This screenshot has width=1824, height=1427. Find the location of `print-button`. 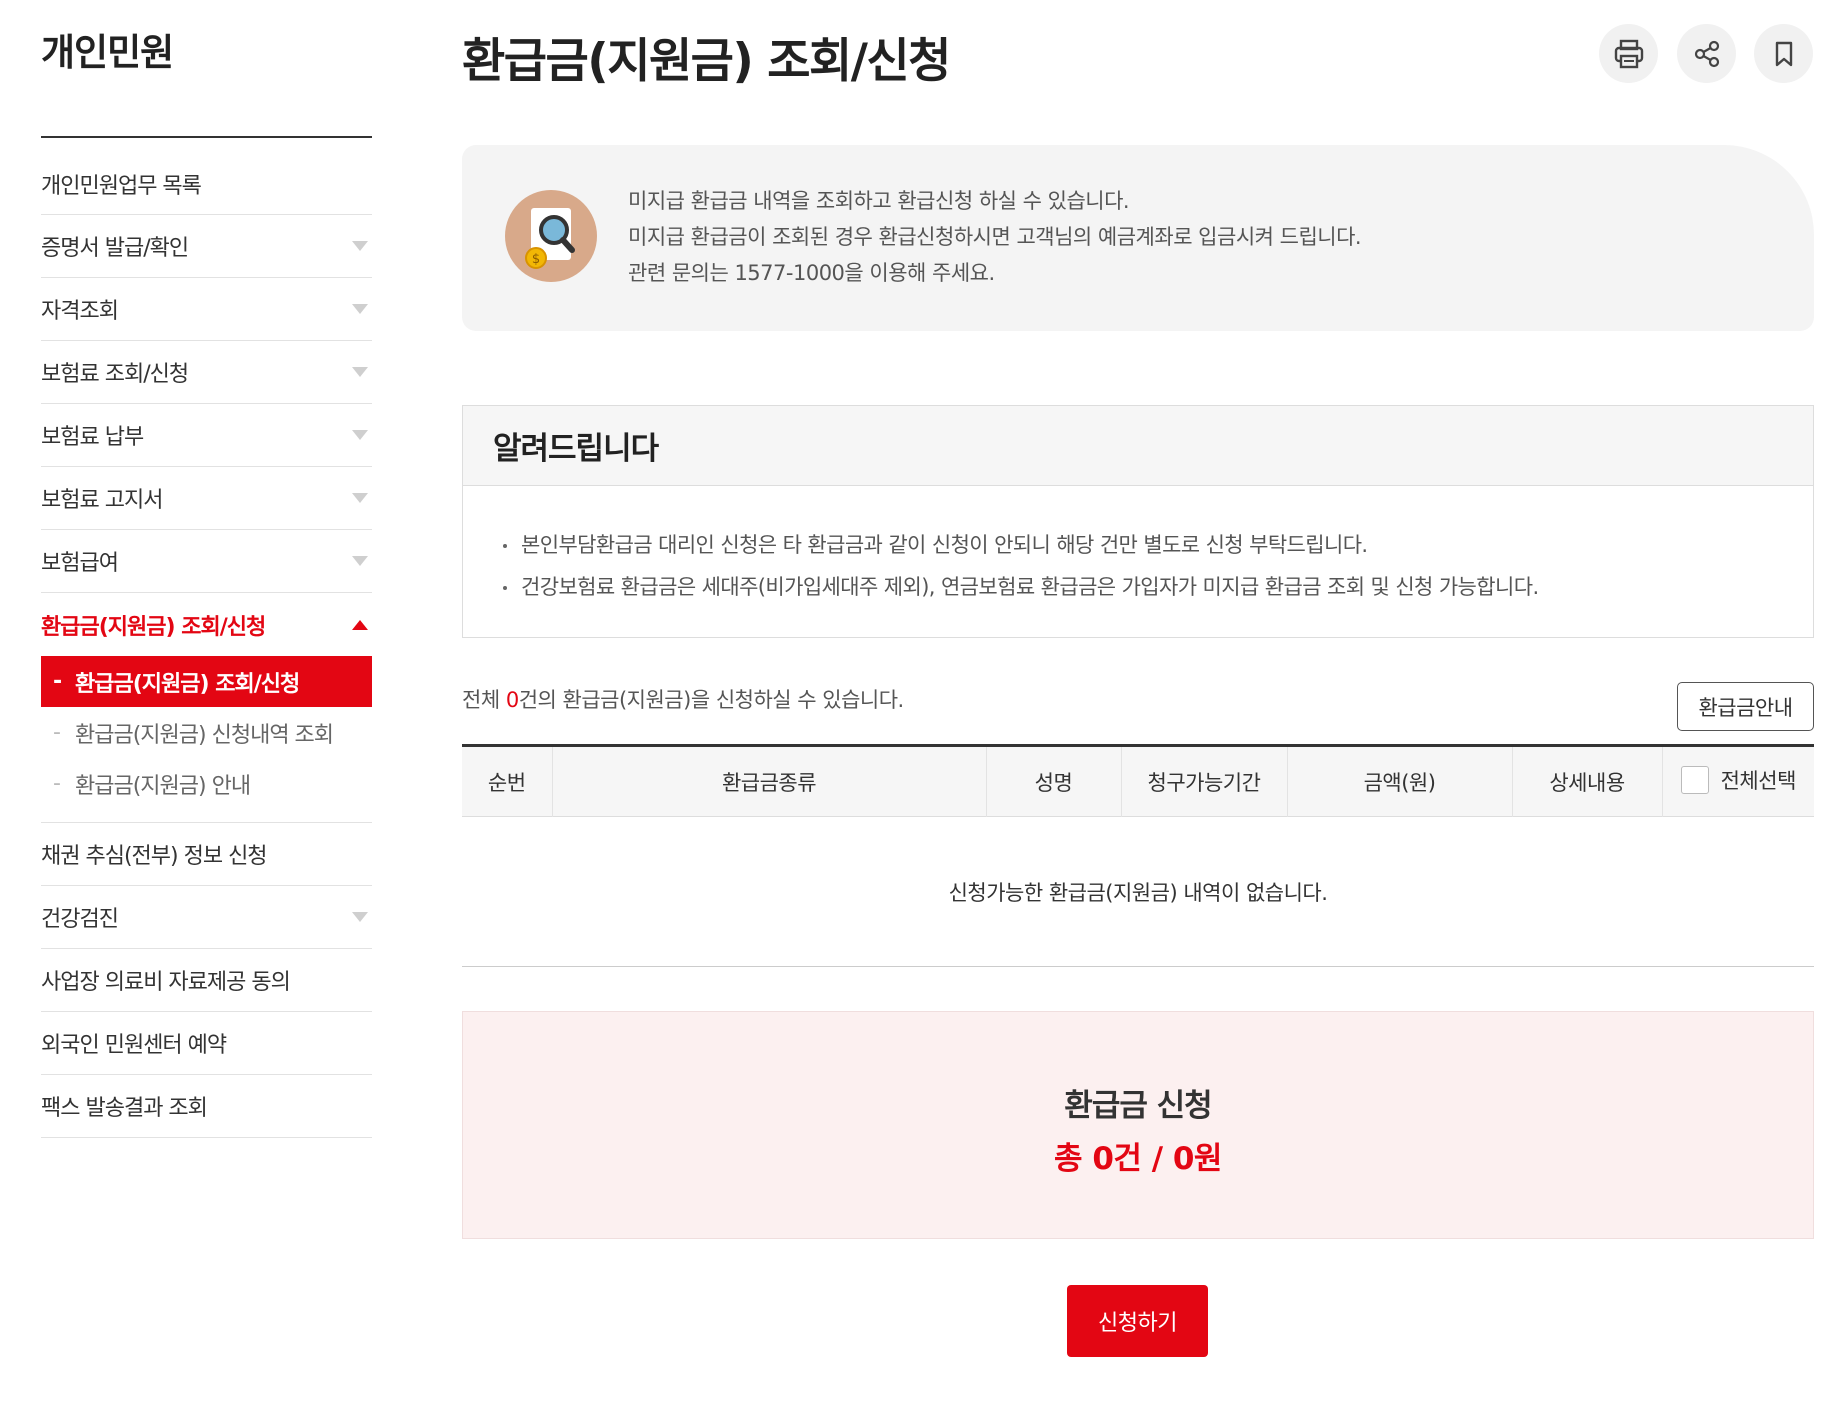

print-button is located at coordinates (1628, 53).